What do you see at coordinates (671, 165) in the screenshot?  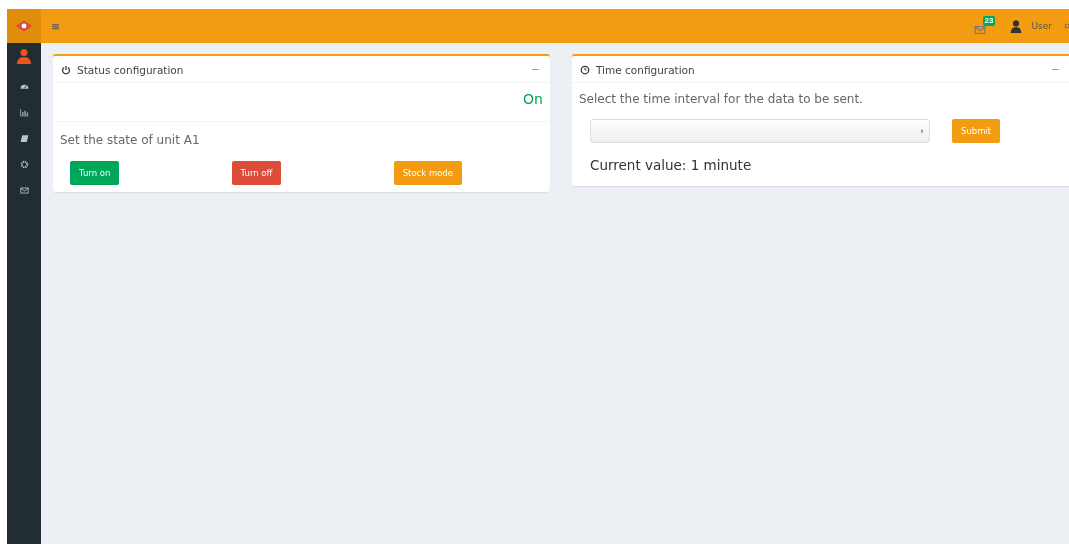 I see `current-value: Current value: 1 minute` at bounding box center [671, 165].